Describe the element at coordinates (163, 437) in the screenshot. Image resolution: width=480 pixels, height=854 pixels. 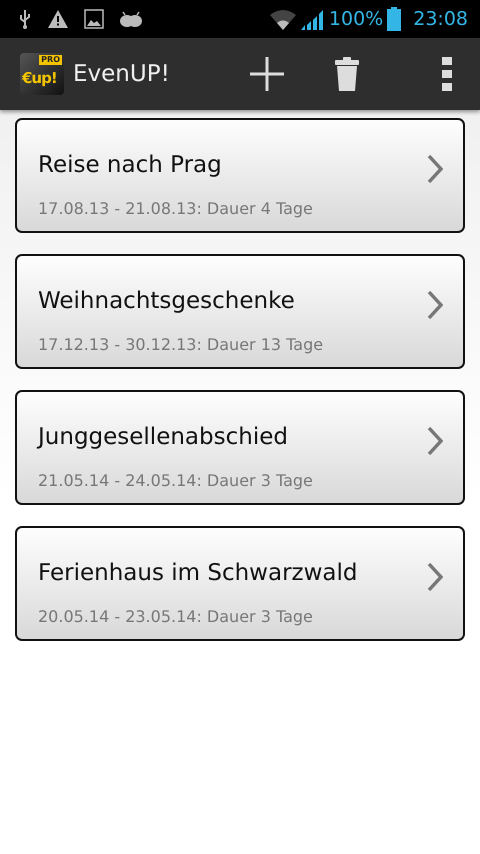
I see `trip-title: Junggesellenabschied` at that location.